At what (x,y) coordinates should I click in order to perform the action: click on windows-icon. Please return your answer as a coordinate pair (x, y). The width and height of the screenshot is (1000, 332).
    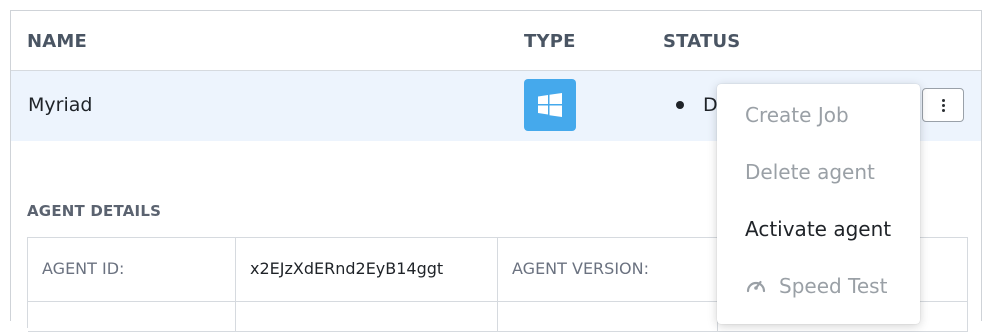
    Looking at the image, I should click on (550, 105).